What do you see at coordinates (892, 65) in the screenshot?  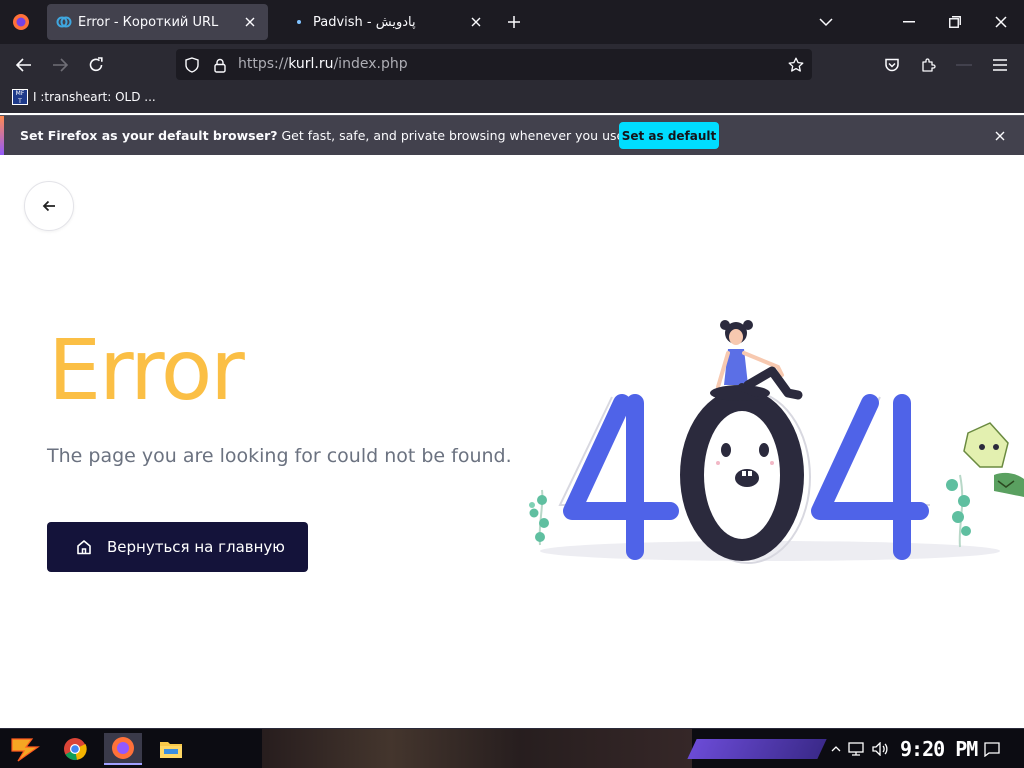 I see `pocket-icon` at bounding box center [892, 65].